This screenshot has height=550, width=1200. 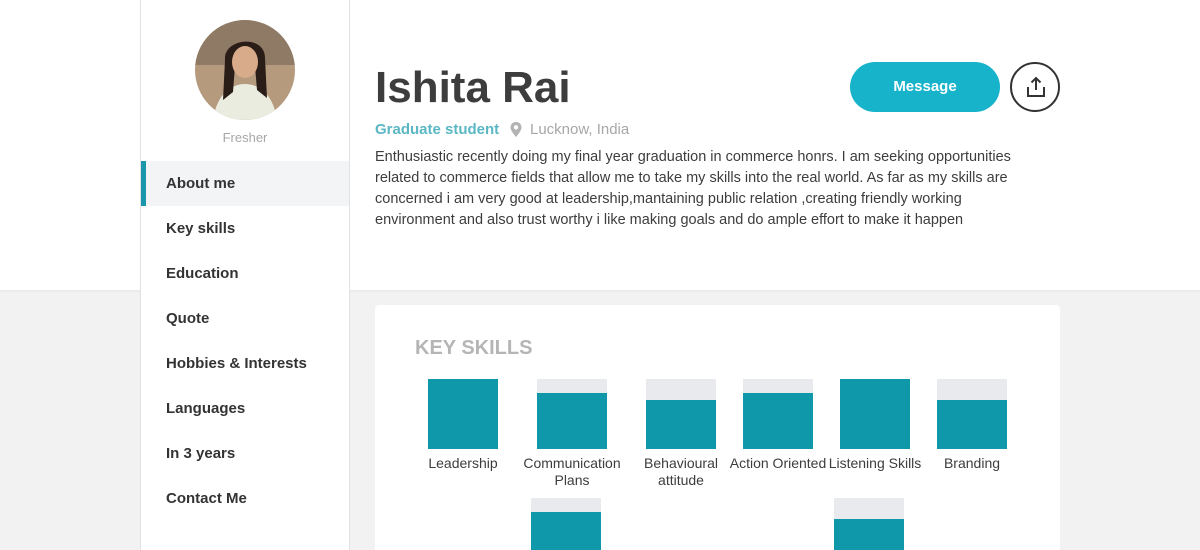 What do you see at coordinates (778, 463) in the screenshot?
I see `skill-label: Action Oriented` at bounding box center [778, 463].